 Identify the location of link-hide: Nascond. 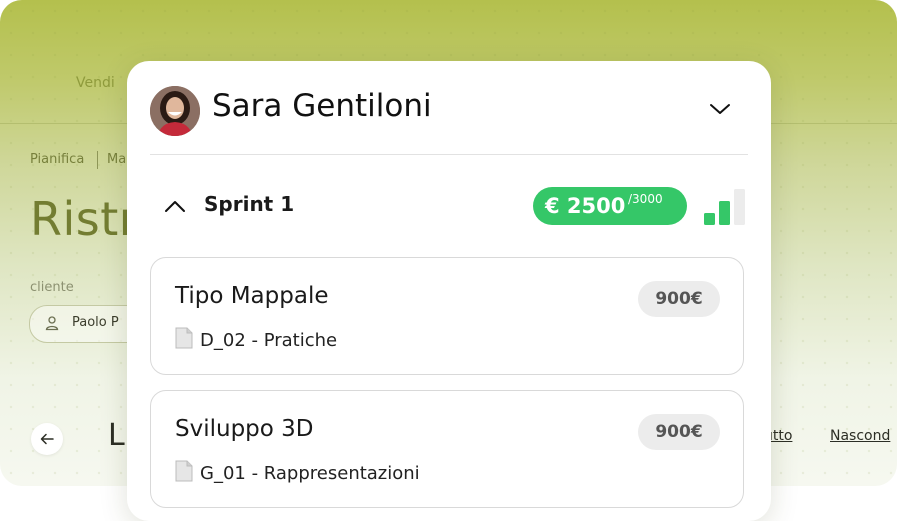
(860, 436).